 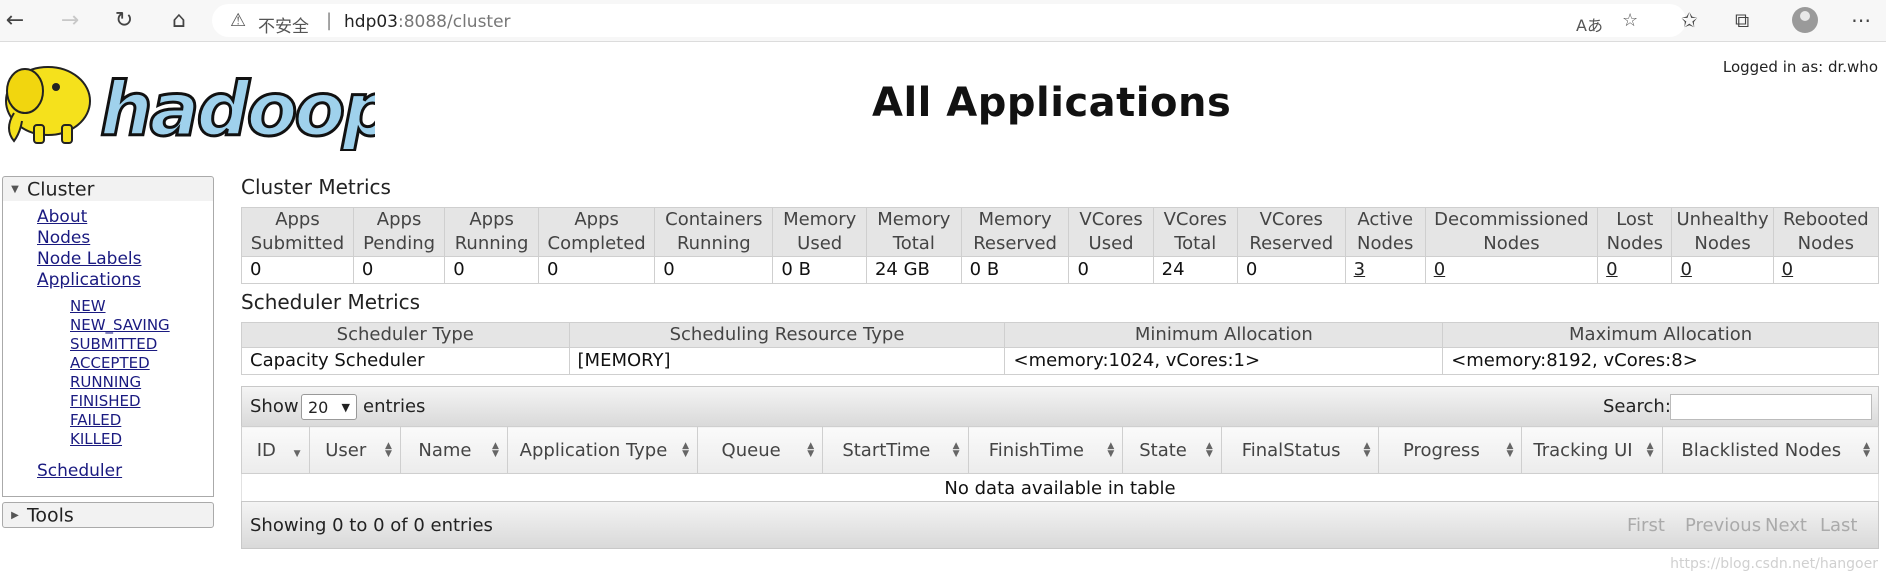 What do you see at coordinates (445, 450) in the screenshot?
I see `column-label: Name` at bounding box center [445, 450].